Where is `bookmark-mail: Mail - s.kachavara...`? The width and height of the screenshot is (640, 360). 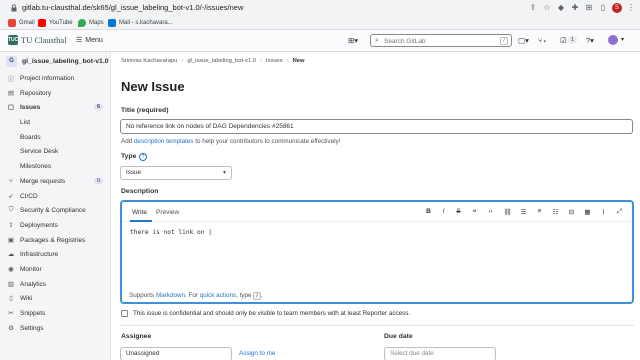
bookmark-mail: Mail - s.kachavara... is located at coordinates (140, 23).